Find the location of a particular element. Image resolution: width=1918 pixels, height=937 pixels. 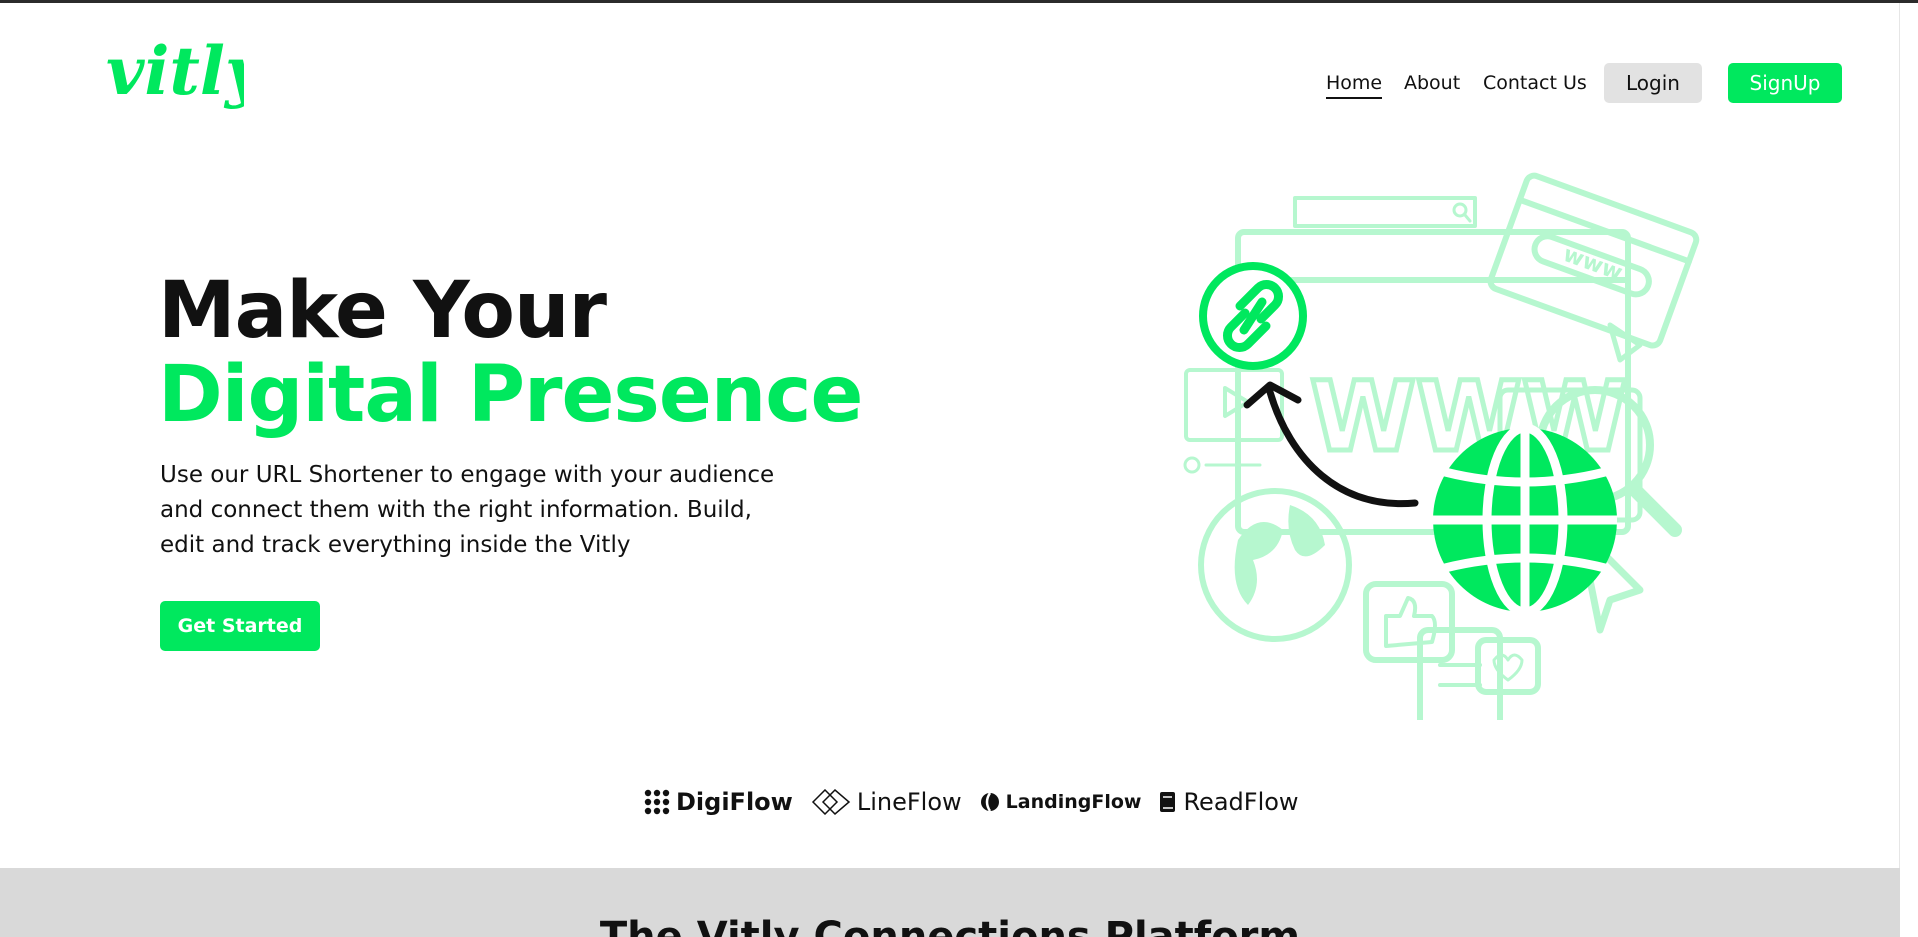

nav-contact-link: Contact Us is located at coordinates (1535, 83).